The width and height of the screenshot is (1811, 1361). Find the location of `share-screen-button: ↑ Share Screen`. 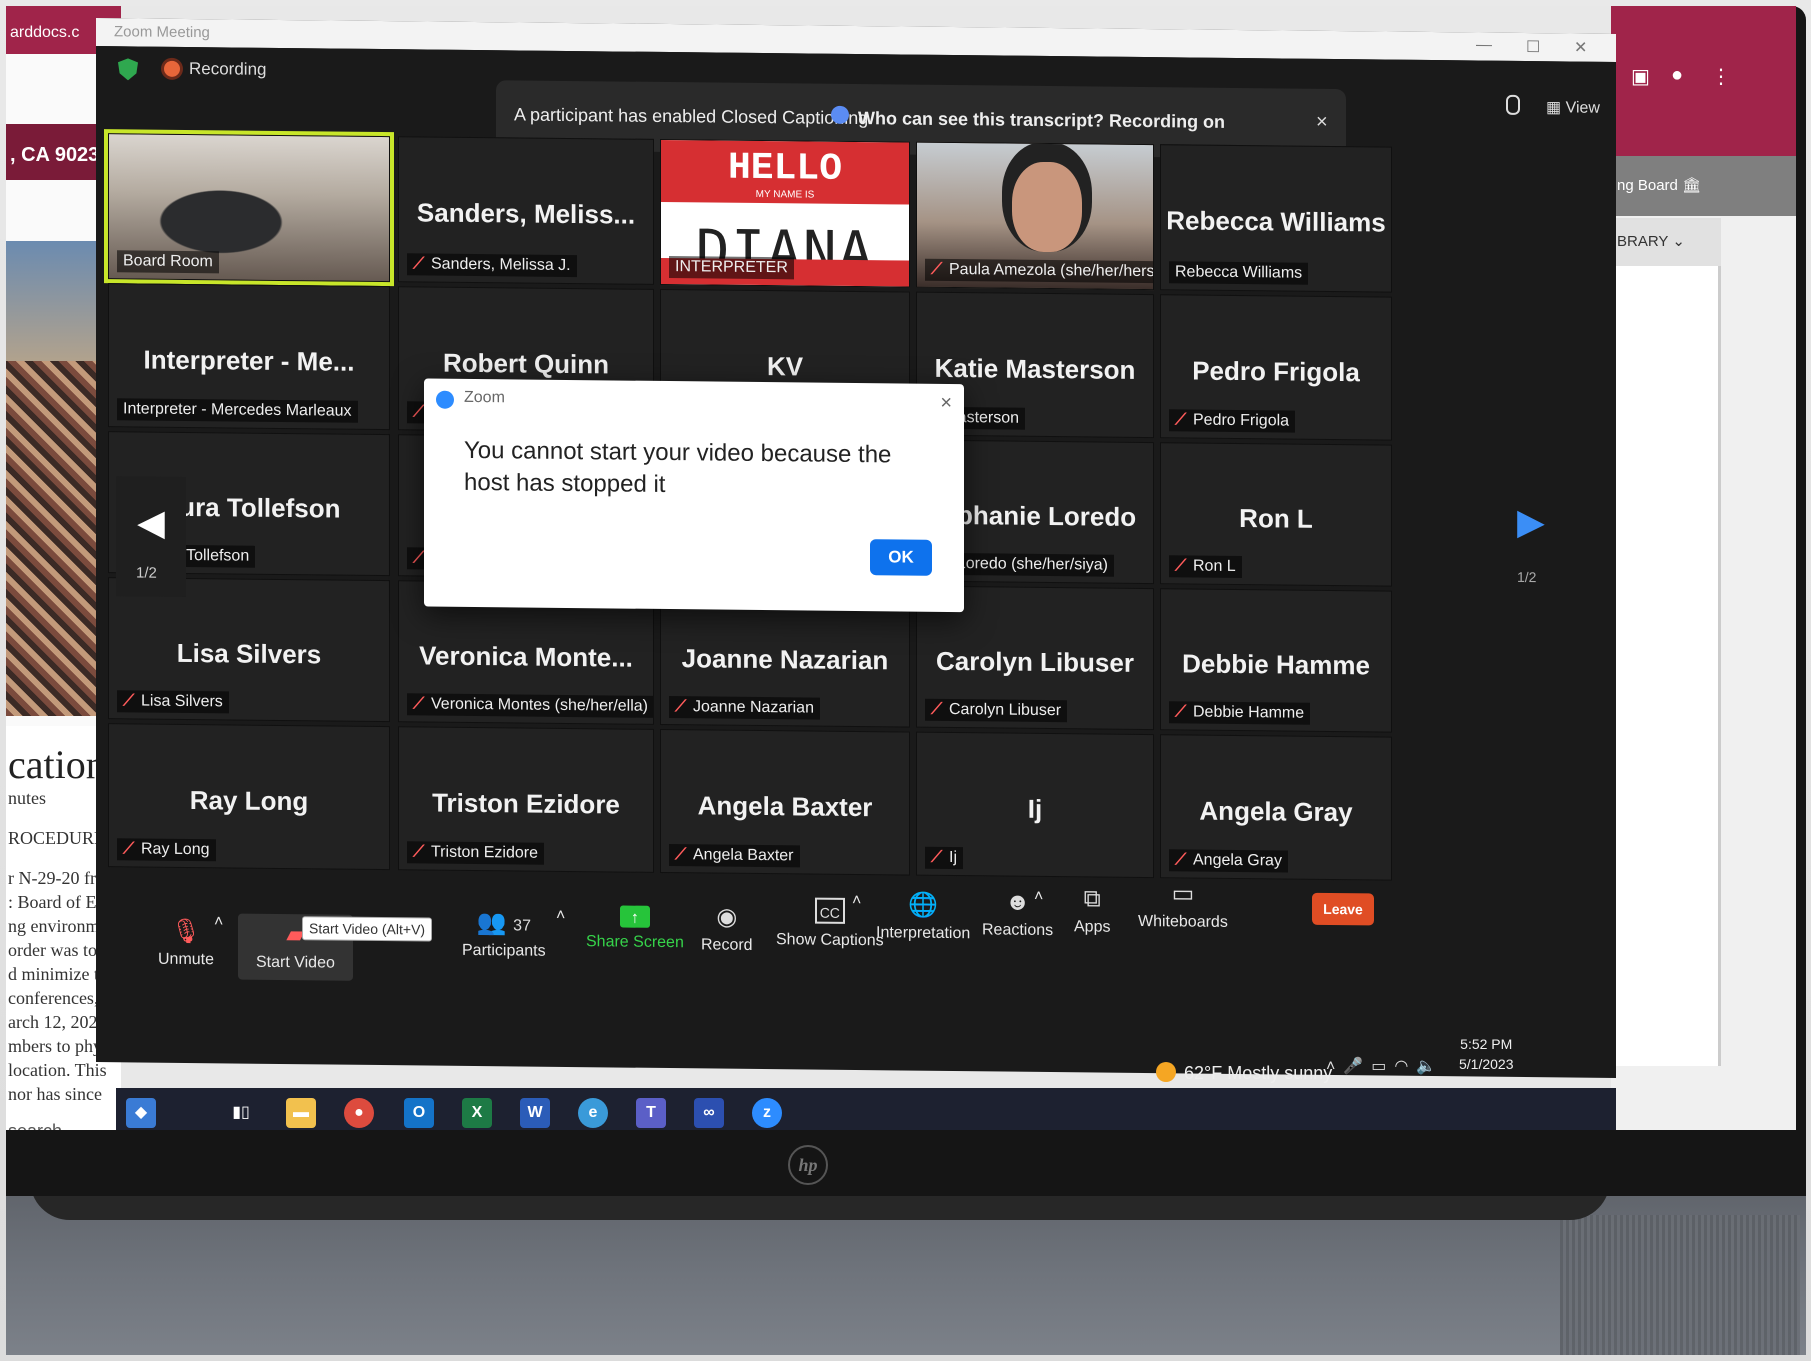

share-screen-button: ↑ Share Screen is located at coordinates (635, 928).